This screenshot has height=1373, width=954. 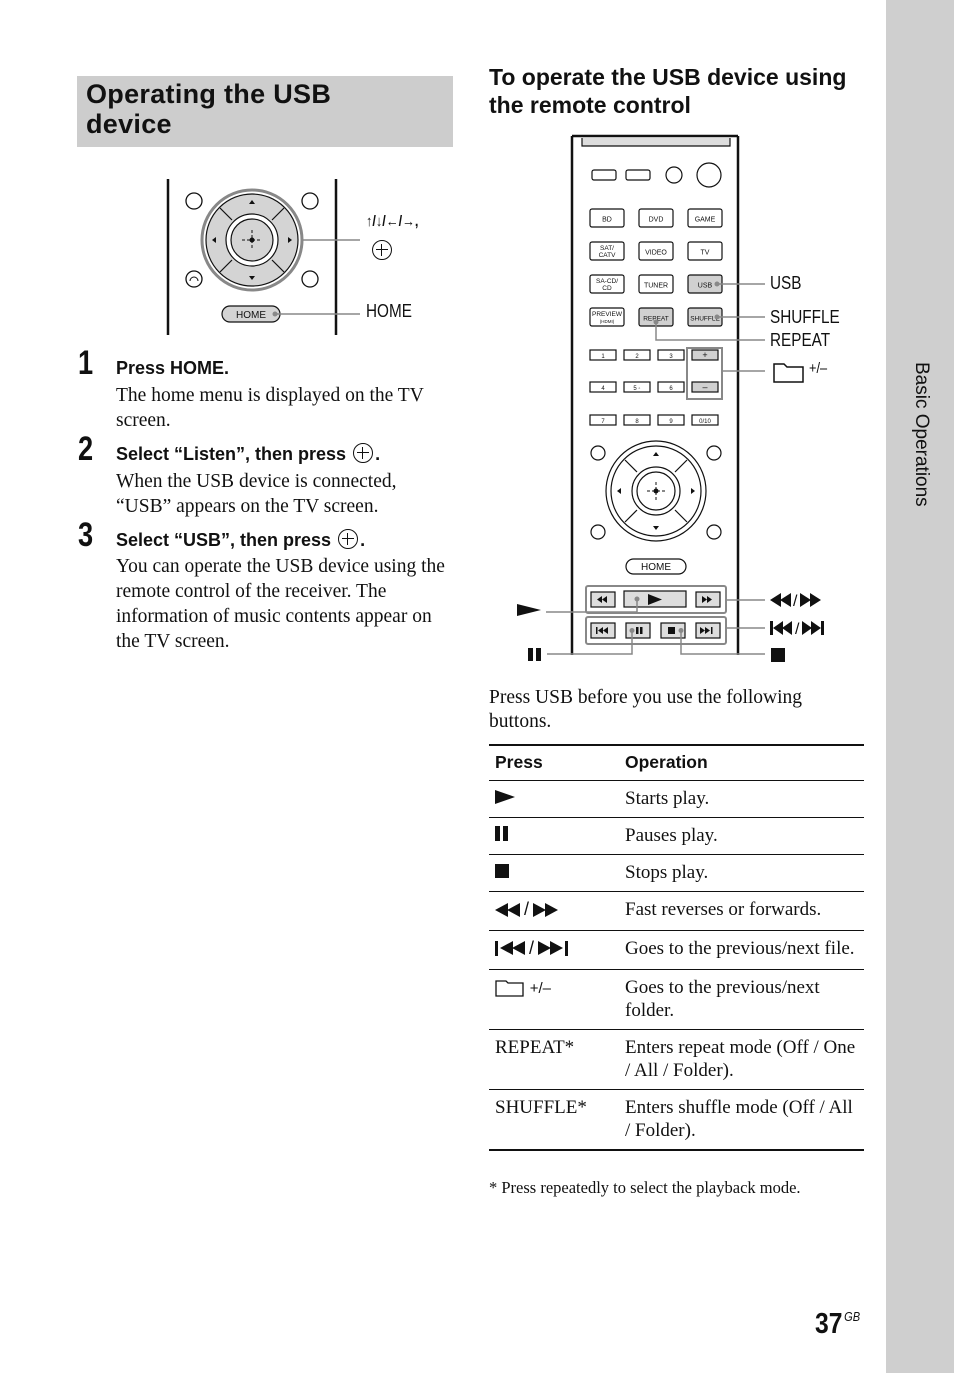 I want to click on section-title-box: Operating the USB device, so click(x=265, y=111).